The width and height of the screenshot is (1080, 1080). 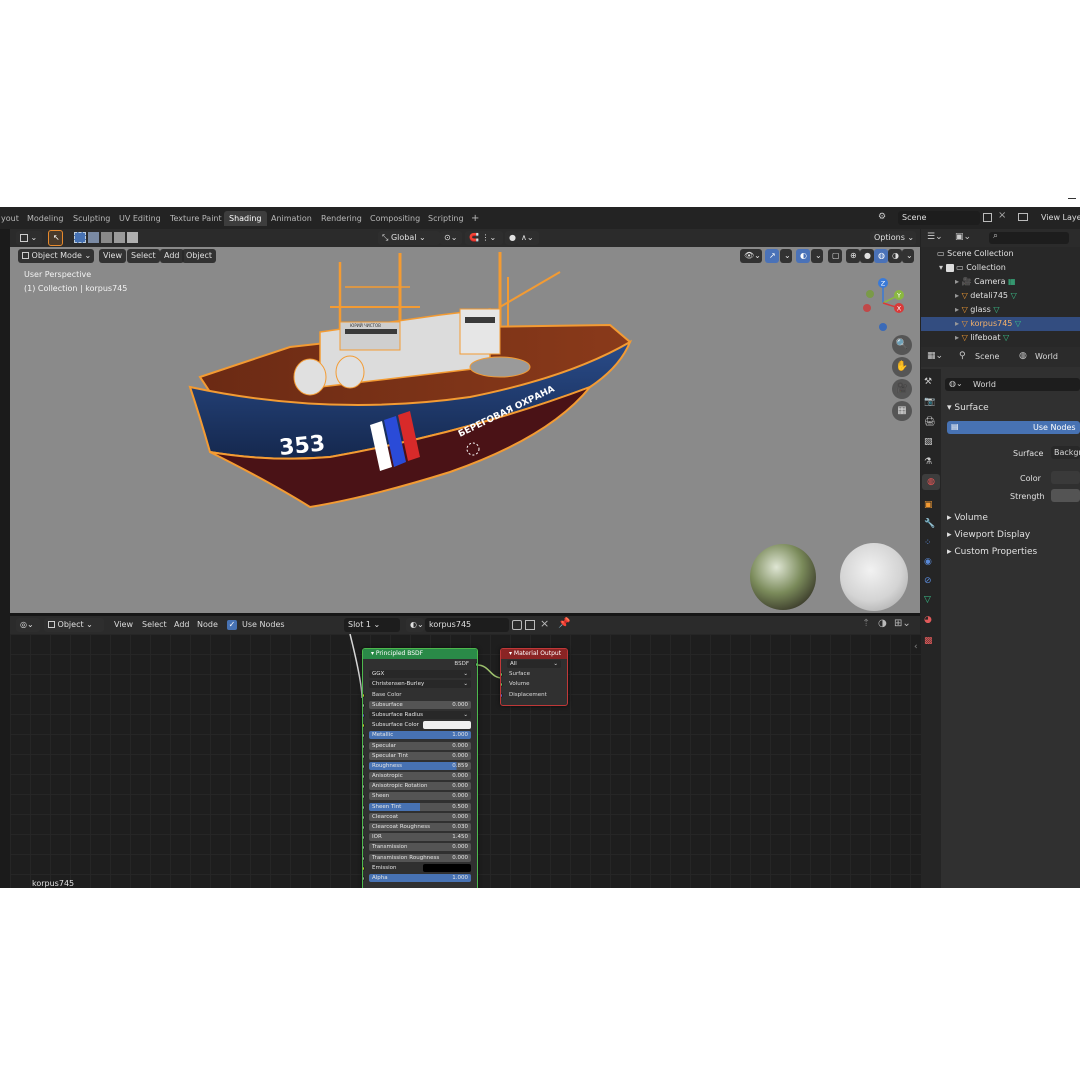 What do you see at coordinates (420, 755) in the screenshot?
I see `bsdf-input-field: Specular Tint 0.000` at bounding box center [420, 755].